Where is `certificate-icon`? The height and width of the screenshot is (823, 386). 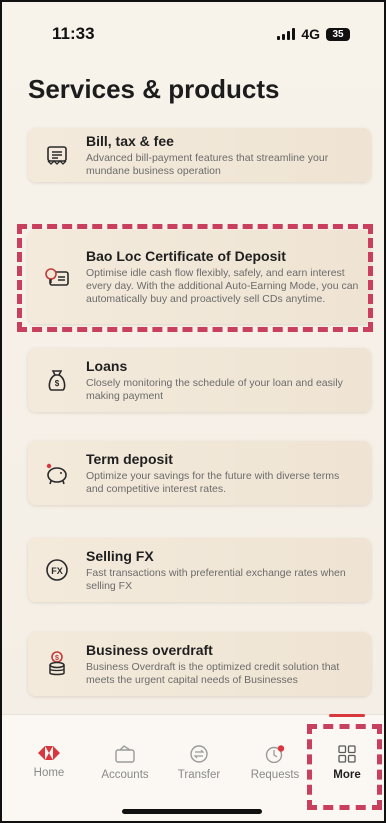 certificate-icon is located at coordinates (57, 277).